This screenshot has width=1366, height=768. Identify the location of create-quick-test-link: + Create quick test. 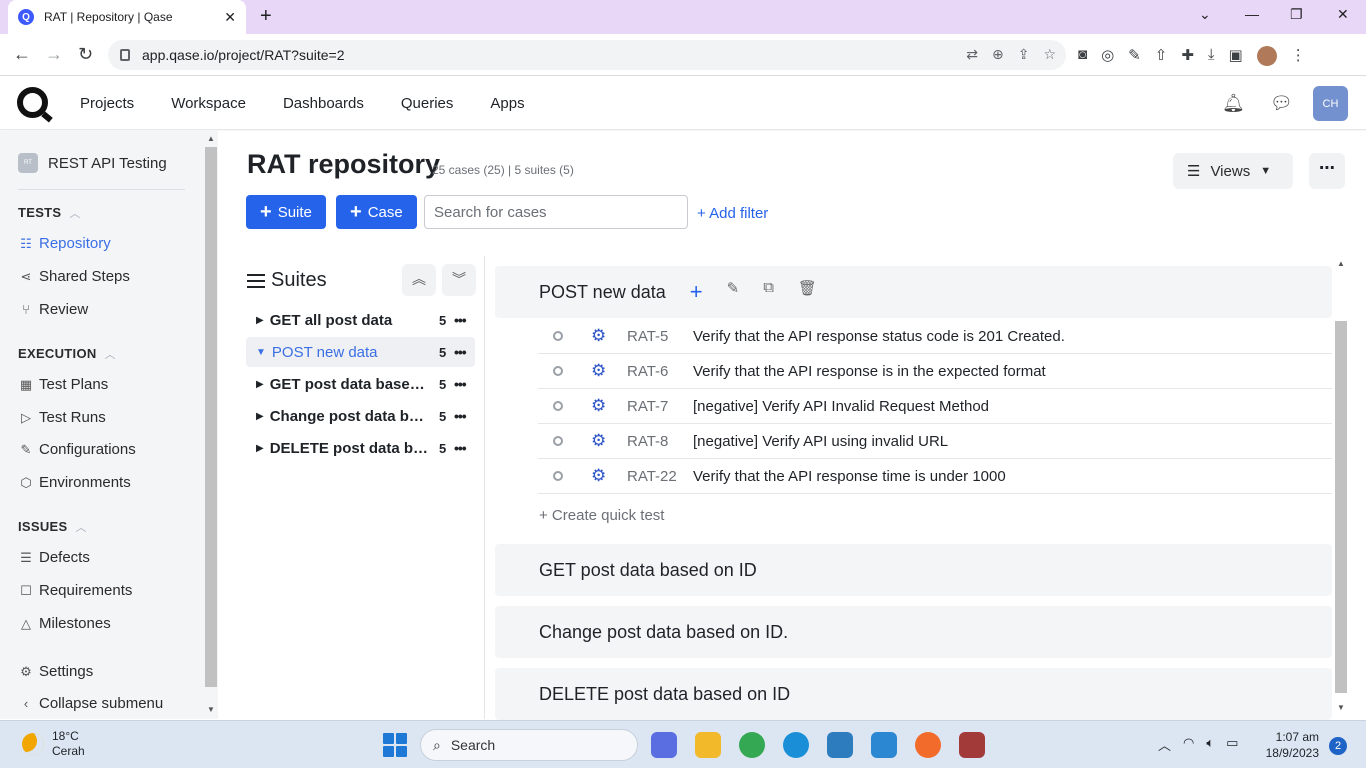
(601, 515).